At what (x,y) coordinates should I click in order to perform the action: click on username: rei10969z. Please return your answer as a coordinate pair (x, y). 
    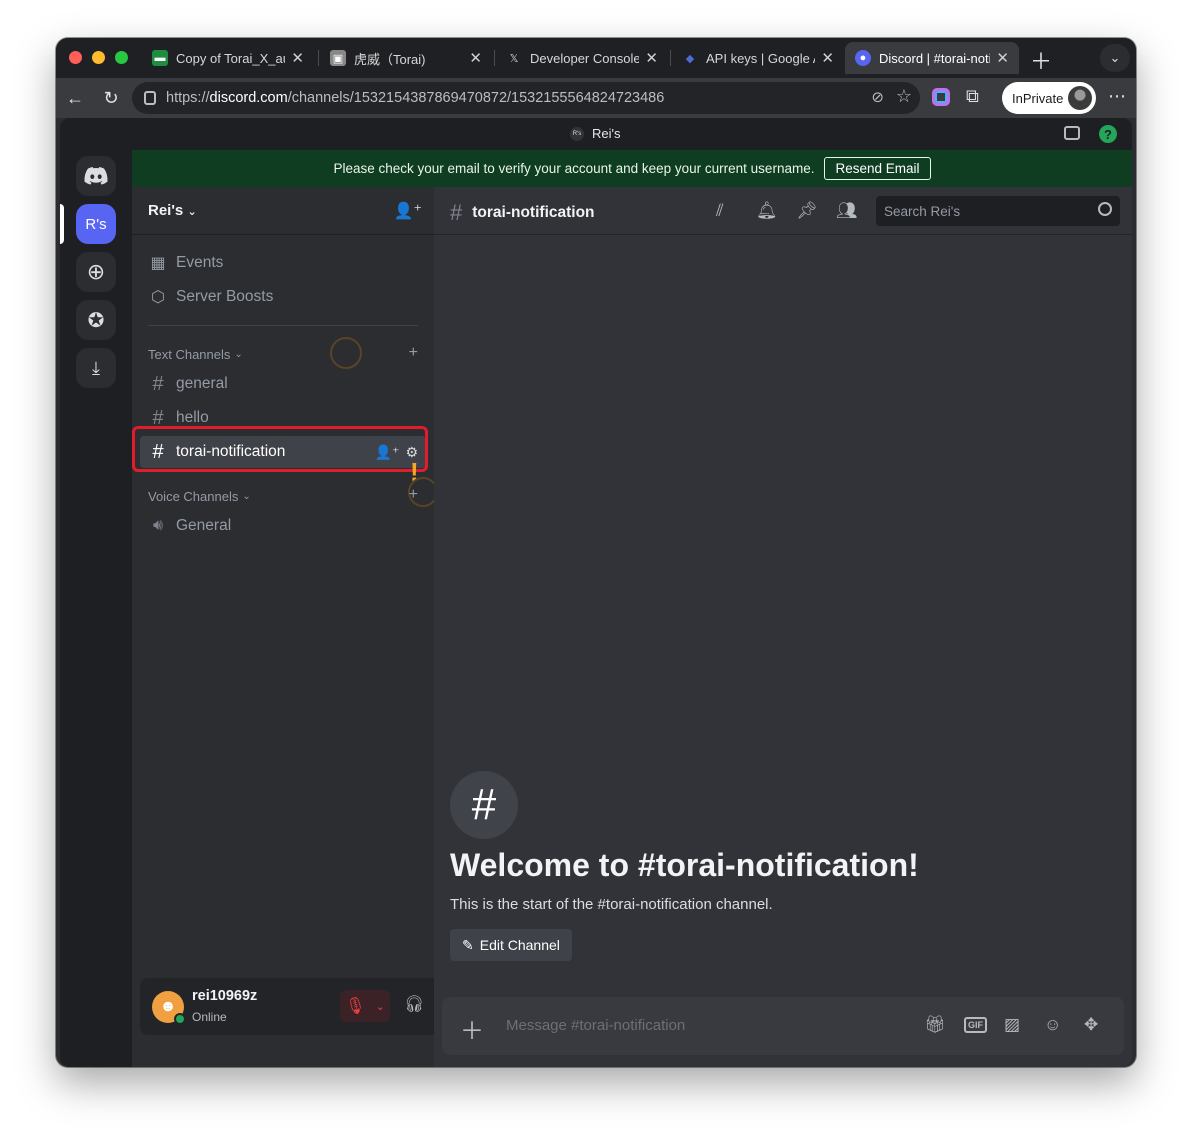
    Looking at the image, I should click on (225, 996).